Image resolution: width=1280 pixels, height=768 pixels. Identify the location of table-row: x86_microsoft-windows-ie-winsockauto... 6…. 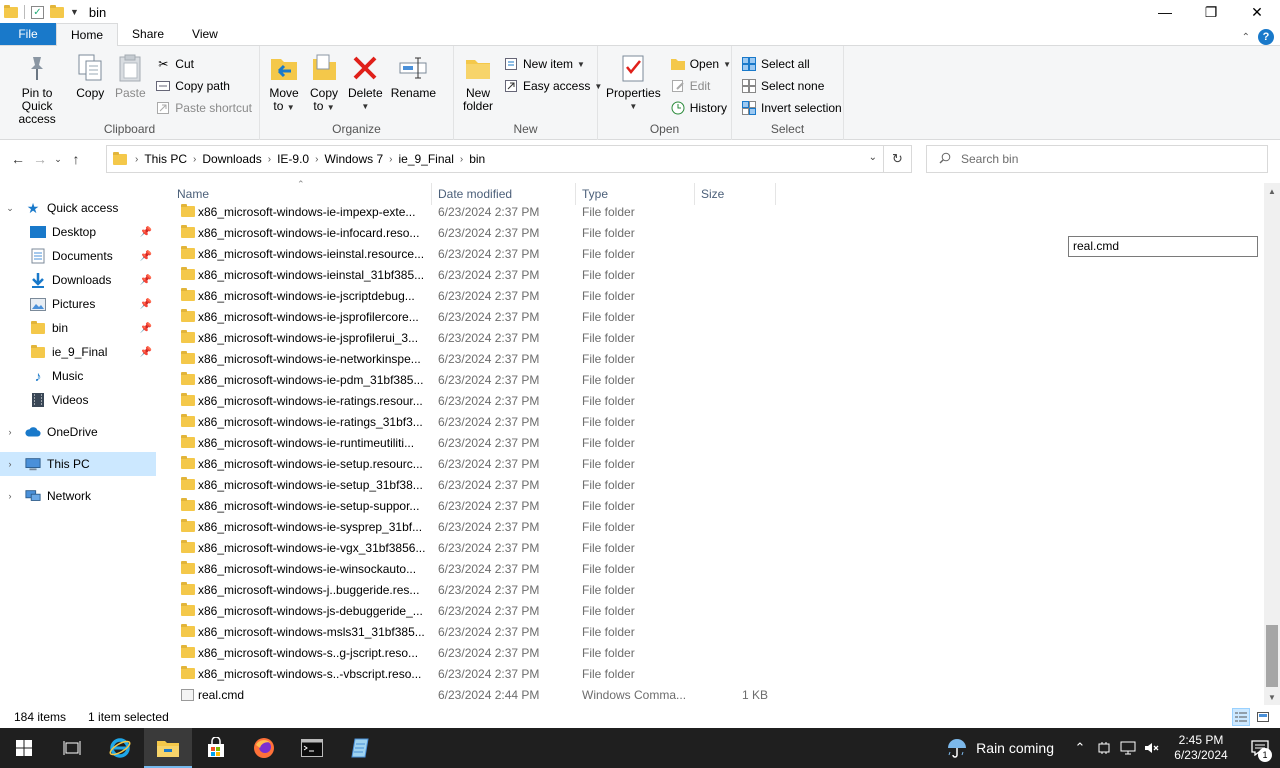
(472, 568).